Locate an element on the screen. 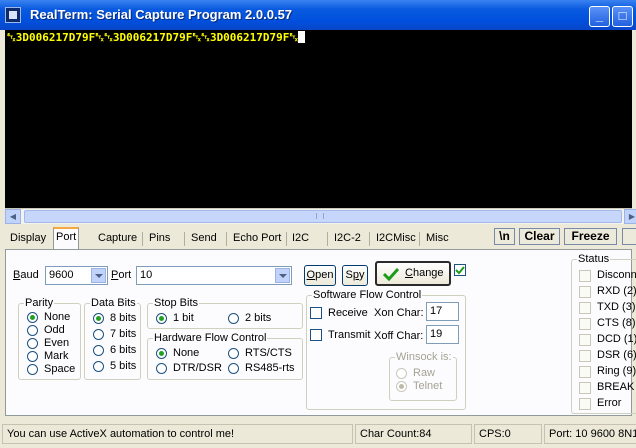 The width and height of the screenshot is (636, 448). receive-checkbox is located at coordinates (316, 313).